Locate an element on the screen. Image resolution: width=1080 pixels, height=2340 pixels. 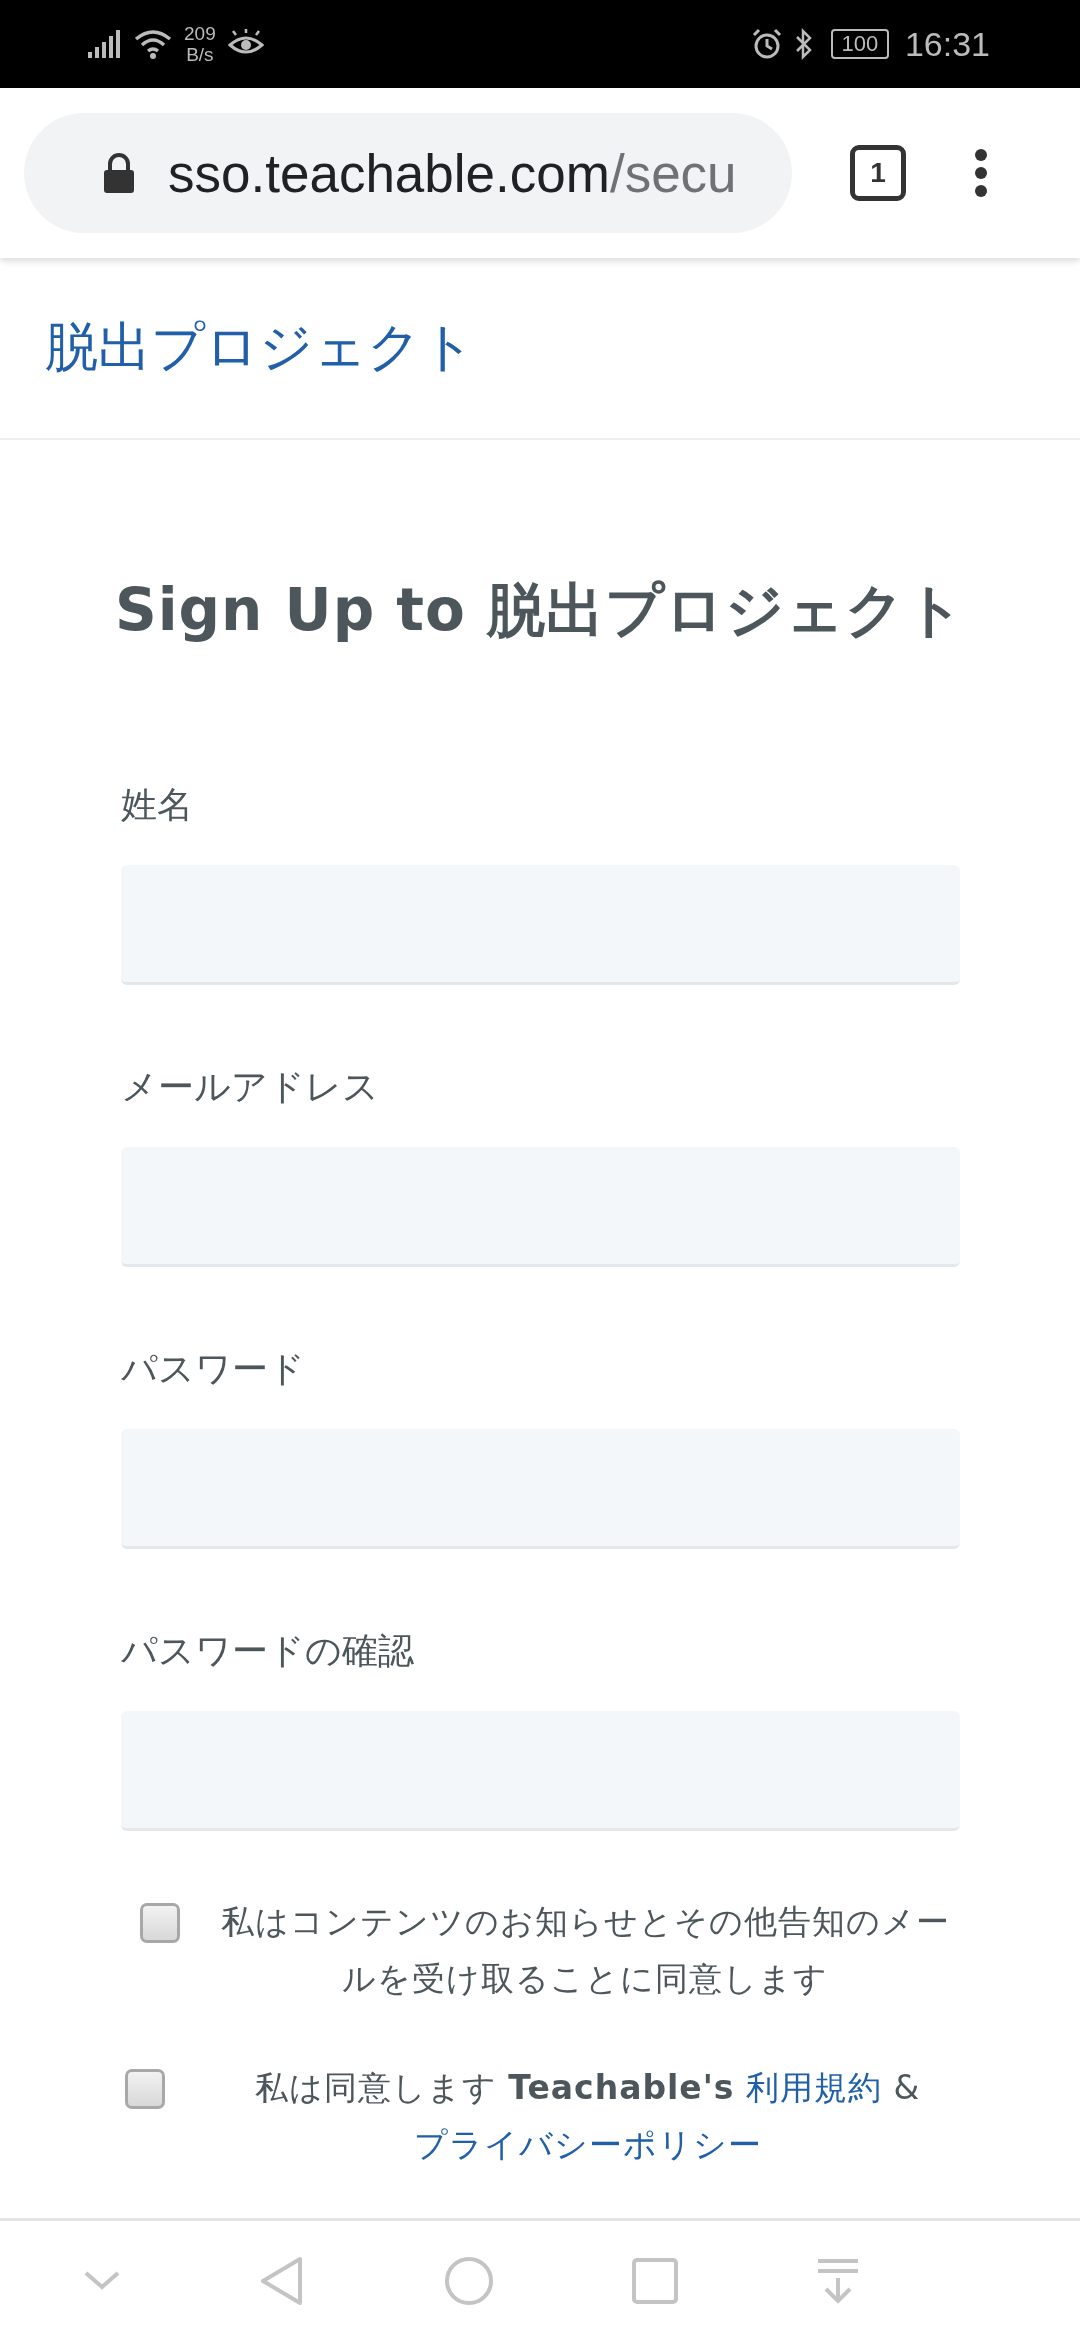
link: 利用規約 is located at coordinates (813, 2087).